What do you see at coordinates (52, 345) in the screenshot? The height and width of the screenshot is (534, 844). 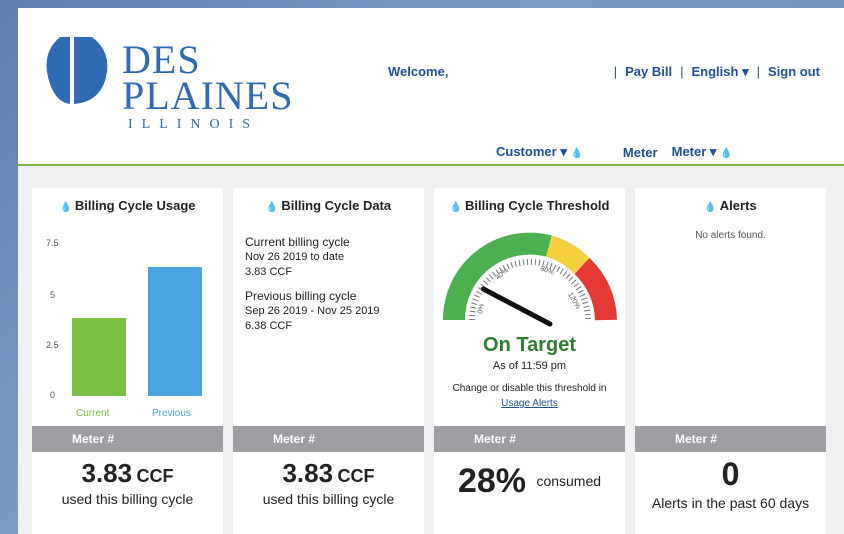 I see `y-tick-label: 2.5` at bounding box center [52, 345].